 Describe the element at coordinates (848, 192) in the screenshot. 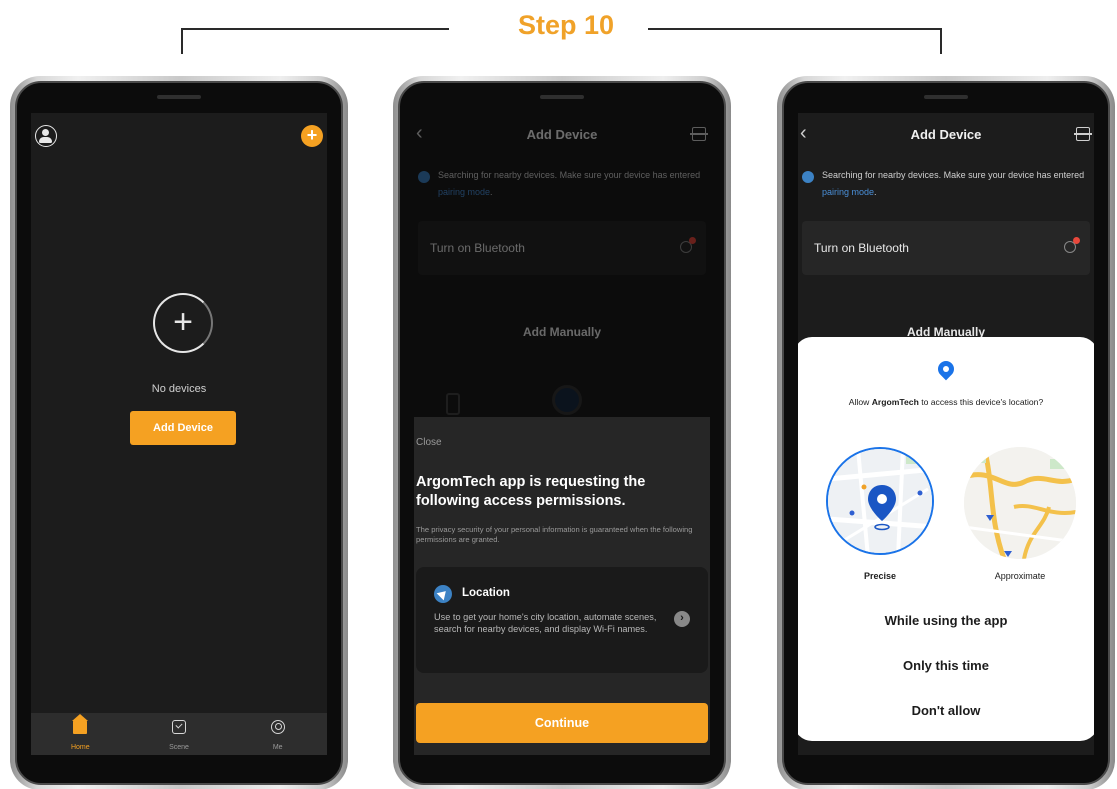

I see `pairing-mode-link: pairing mode` at that location.